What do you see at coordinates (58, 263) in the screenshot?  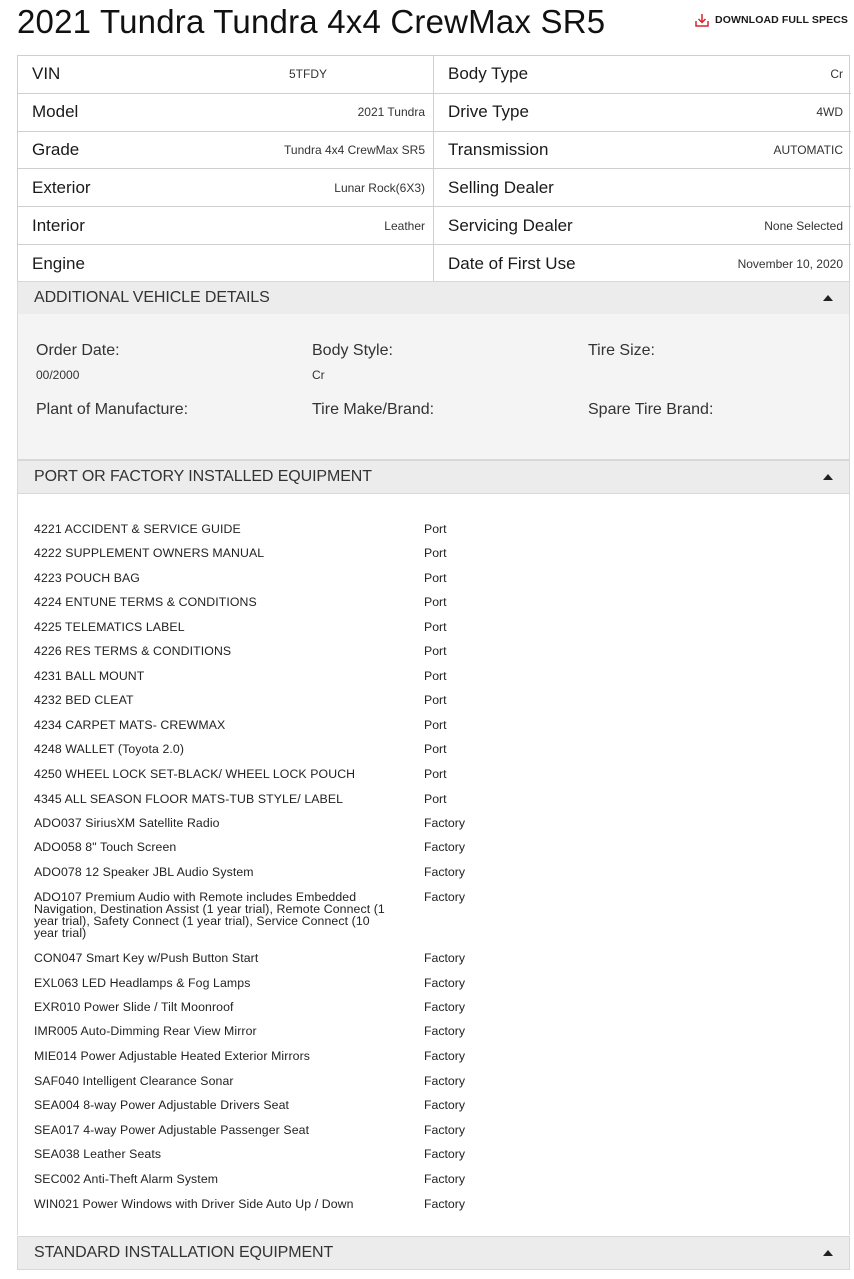 I see `spec-label: Engine` at bounding box center [58, 263].